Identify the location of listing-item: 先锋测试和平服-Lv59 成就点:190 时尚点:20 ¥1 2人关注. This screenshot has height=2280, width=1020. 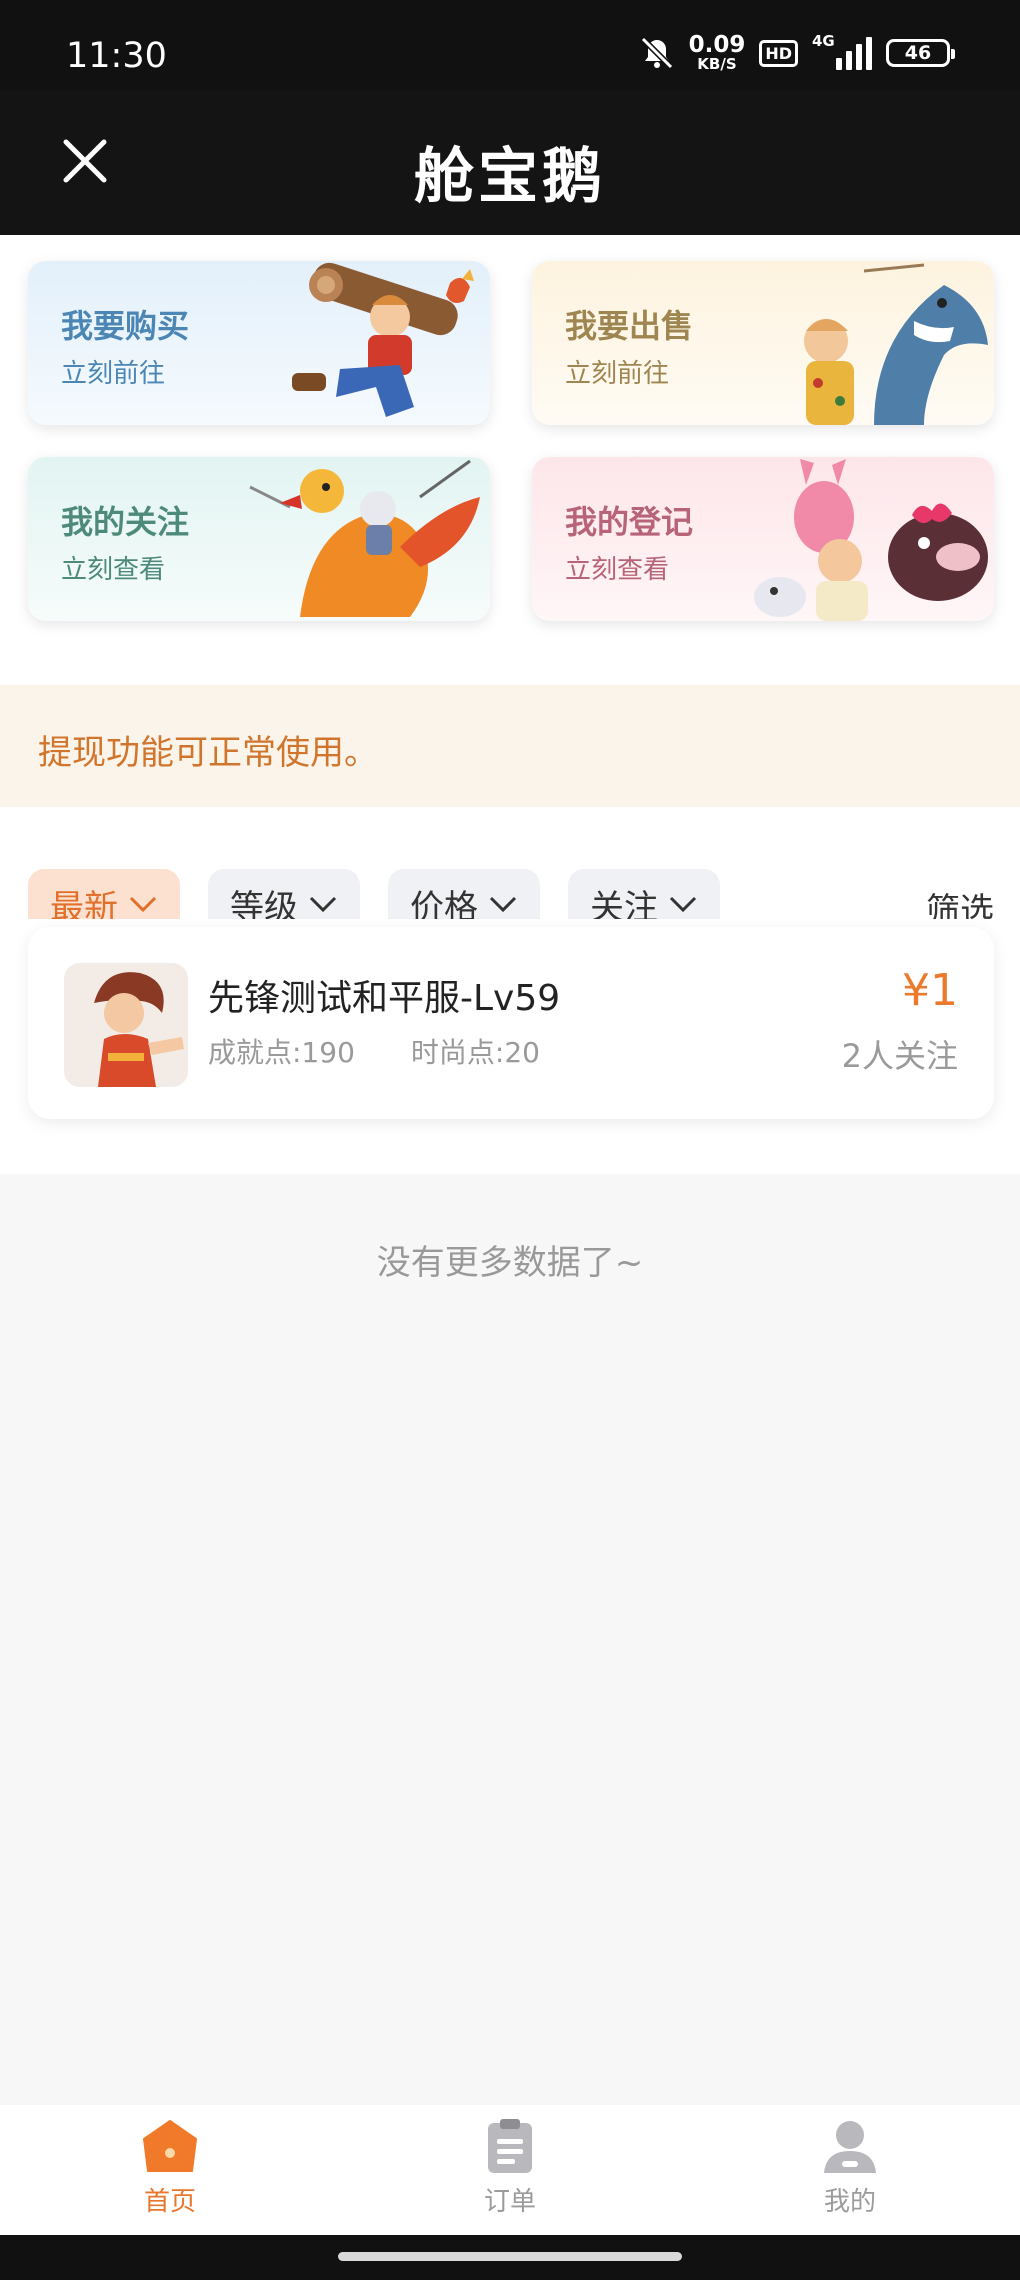
(511, 1023).